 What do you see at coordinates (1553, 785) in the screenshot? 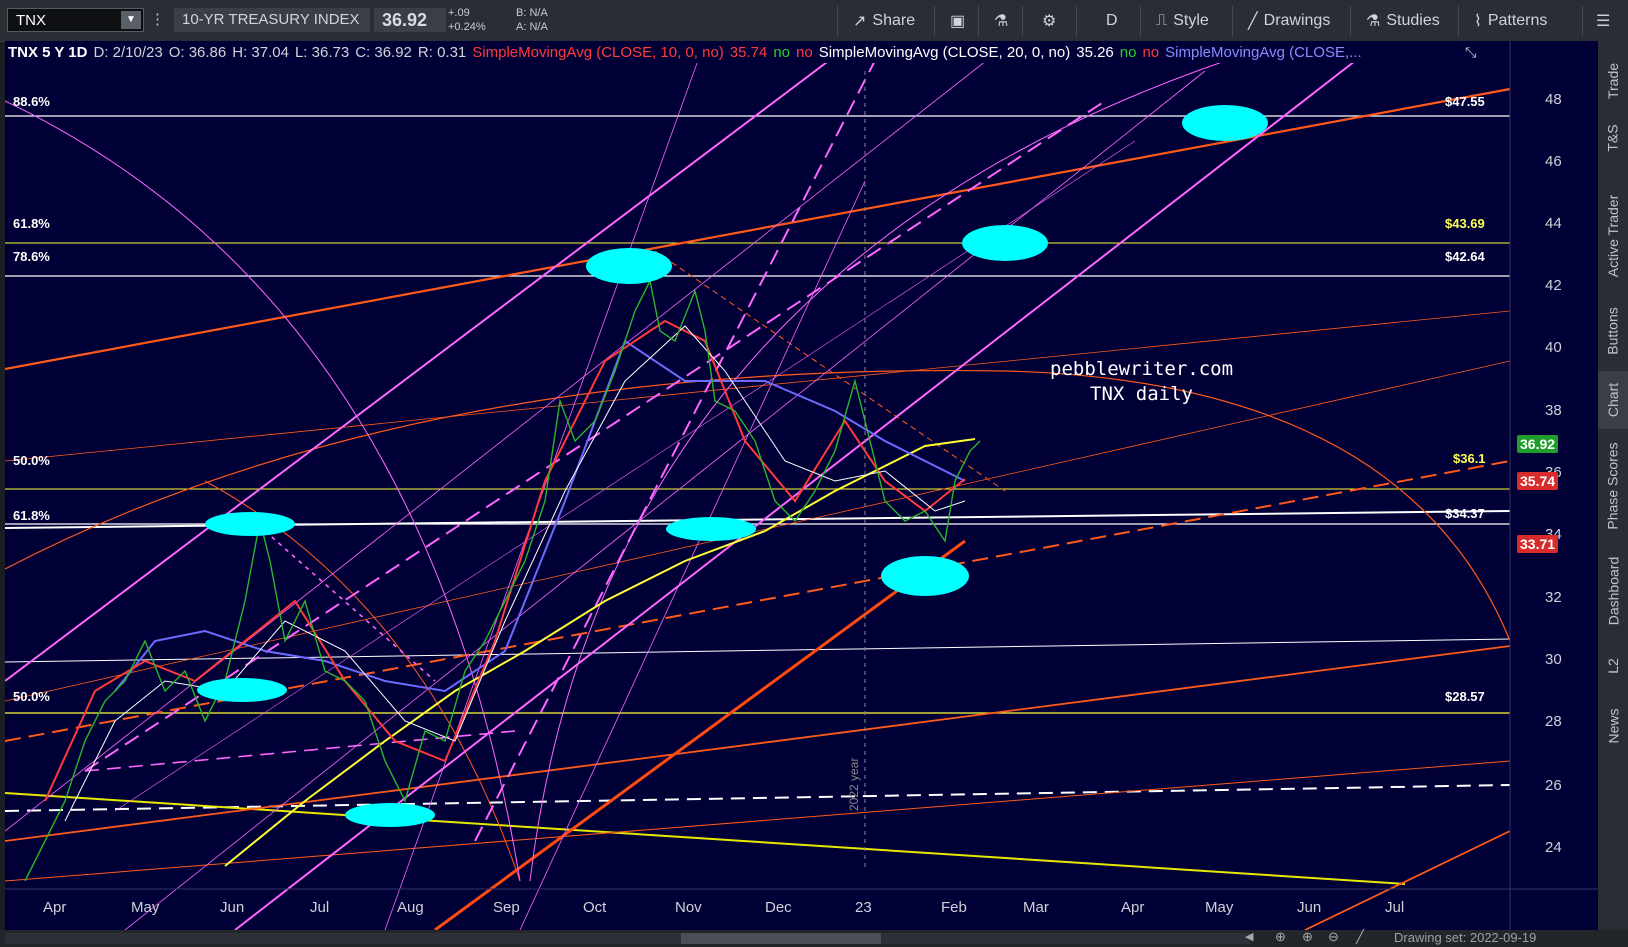
I see `y-tick: 26` at bounding box center [1553, 785].